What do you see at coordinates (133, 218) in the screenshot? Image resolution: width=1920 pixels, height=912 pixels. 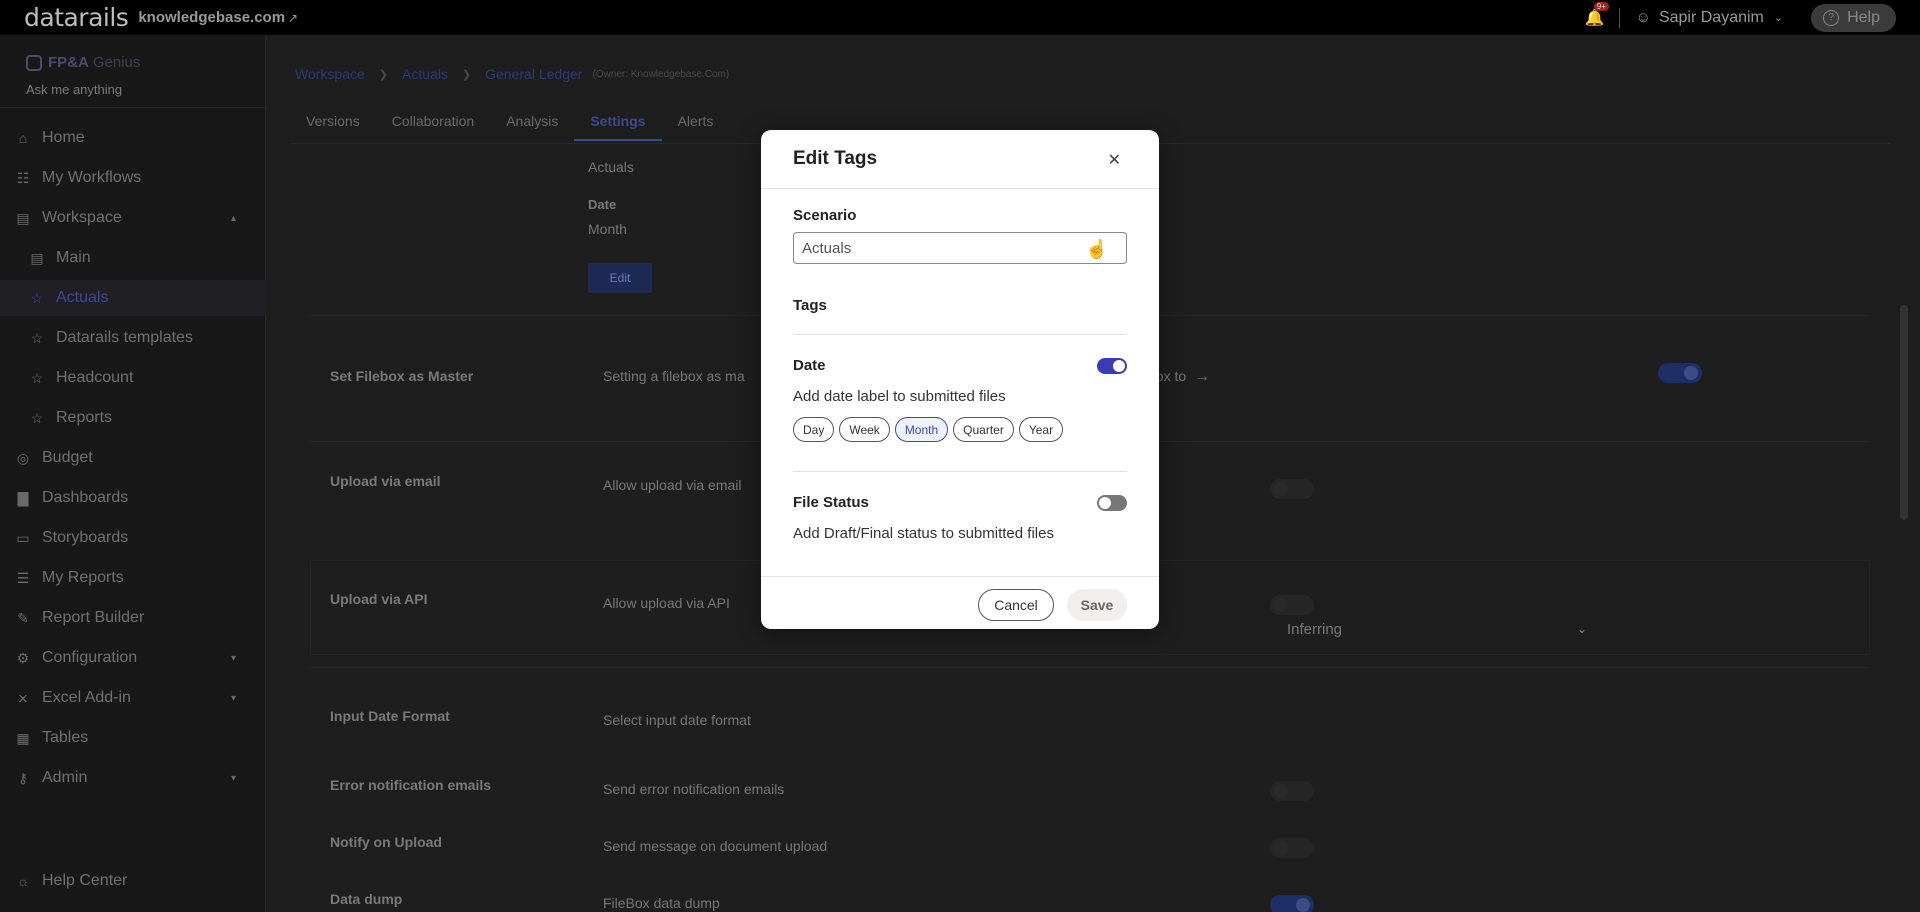 I see `sidebar-item-workspace: ▤ Workspace ▴` at bounding box center [133, 218].